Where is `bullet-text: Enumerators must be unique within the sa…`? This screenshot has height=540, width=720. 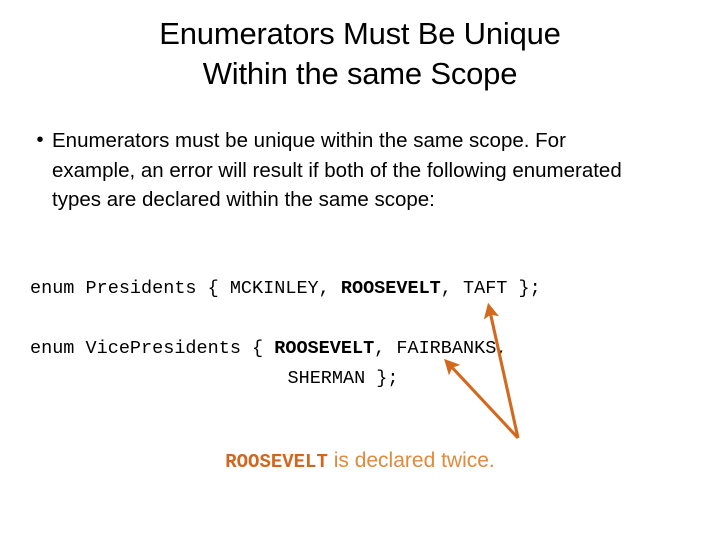
bullet-text: Enumerators must be unique within the sa… is located at coordinates (337, 170).